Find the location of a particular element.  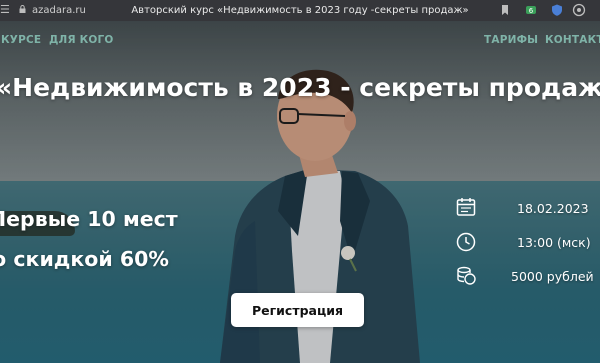

event-date: 18.02.2023 is located at coordinates (553, 208).